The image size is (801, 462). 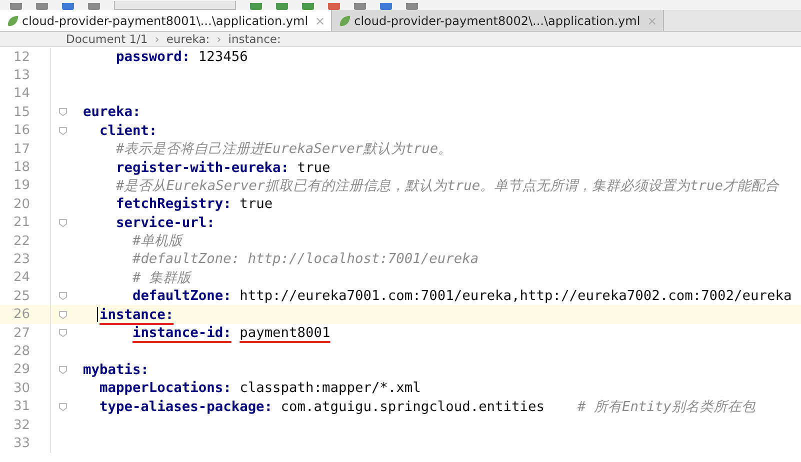 I want to click on line-number: 29, so click(x=21, y=370).